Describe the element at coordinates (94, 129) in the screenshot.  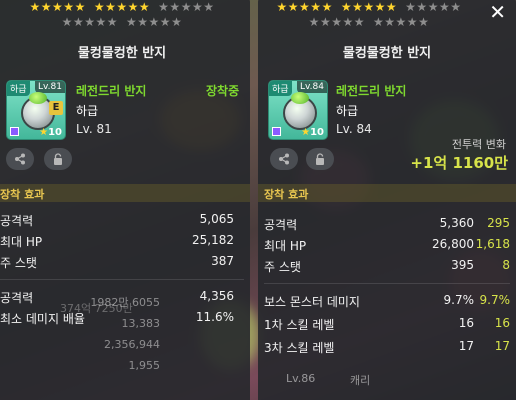
I see `item-level: Lv. 81` at that location.